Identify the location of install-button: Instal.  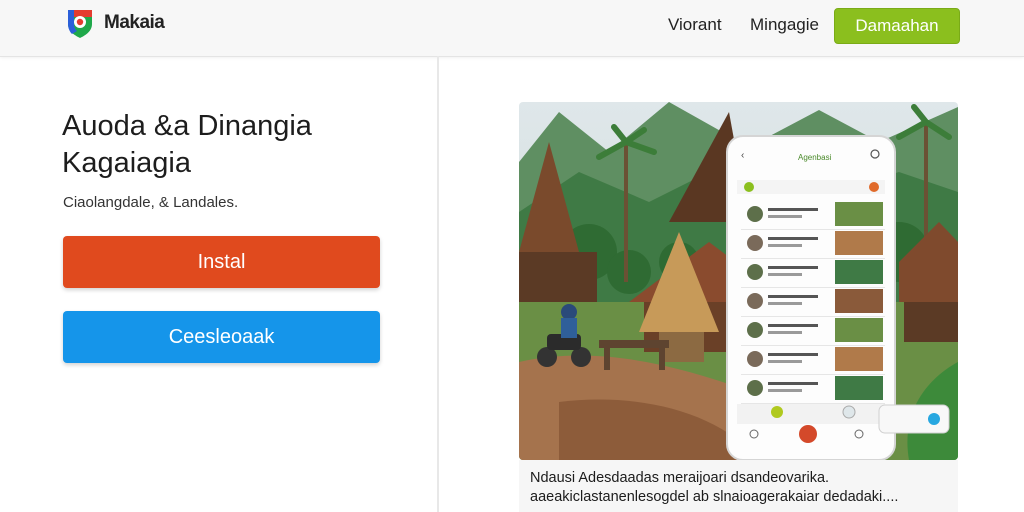
(221, 262).